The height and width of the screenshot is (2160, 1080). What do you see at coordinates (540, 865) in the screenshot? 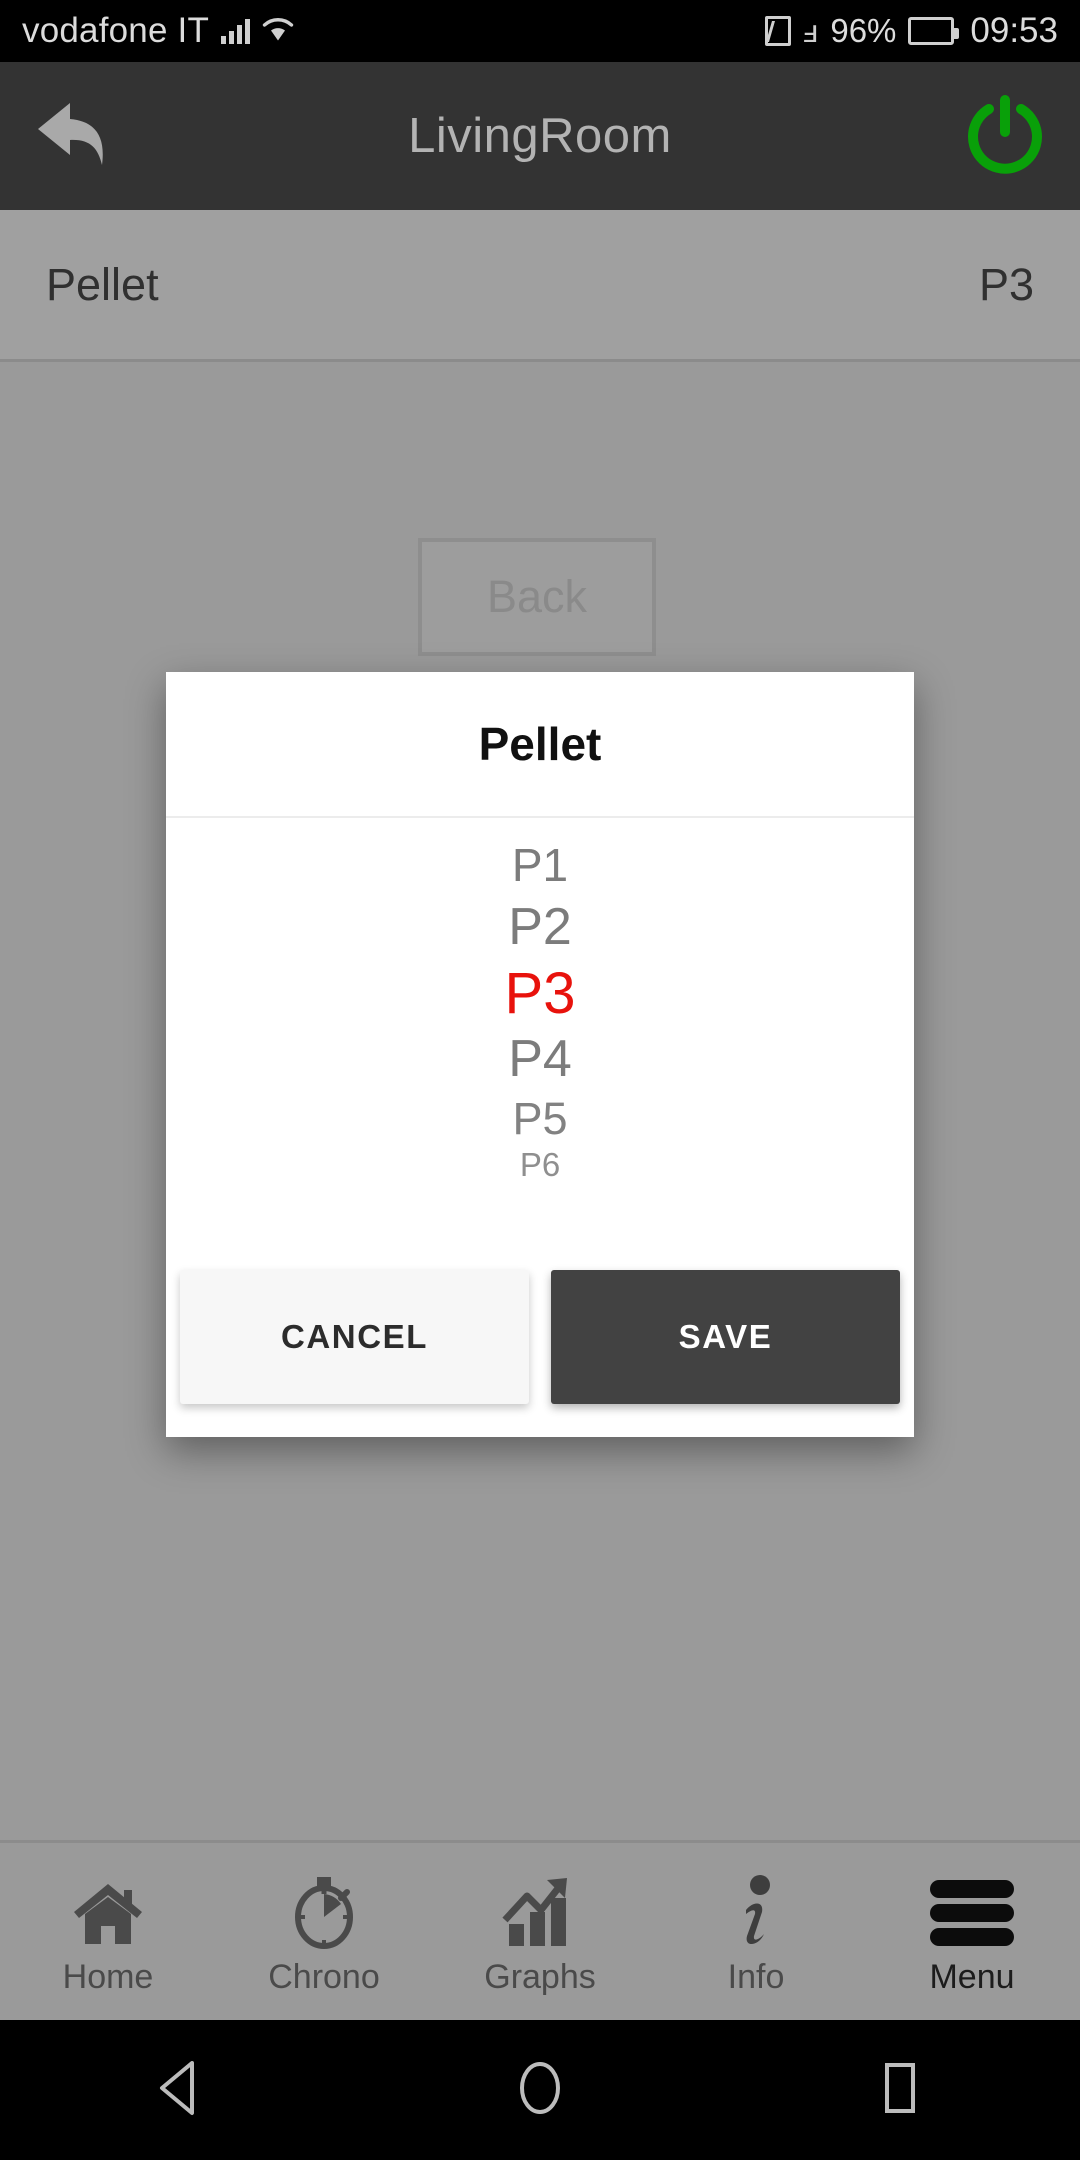
I see `picker-option: P1` at bounding box center [540, 865].